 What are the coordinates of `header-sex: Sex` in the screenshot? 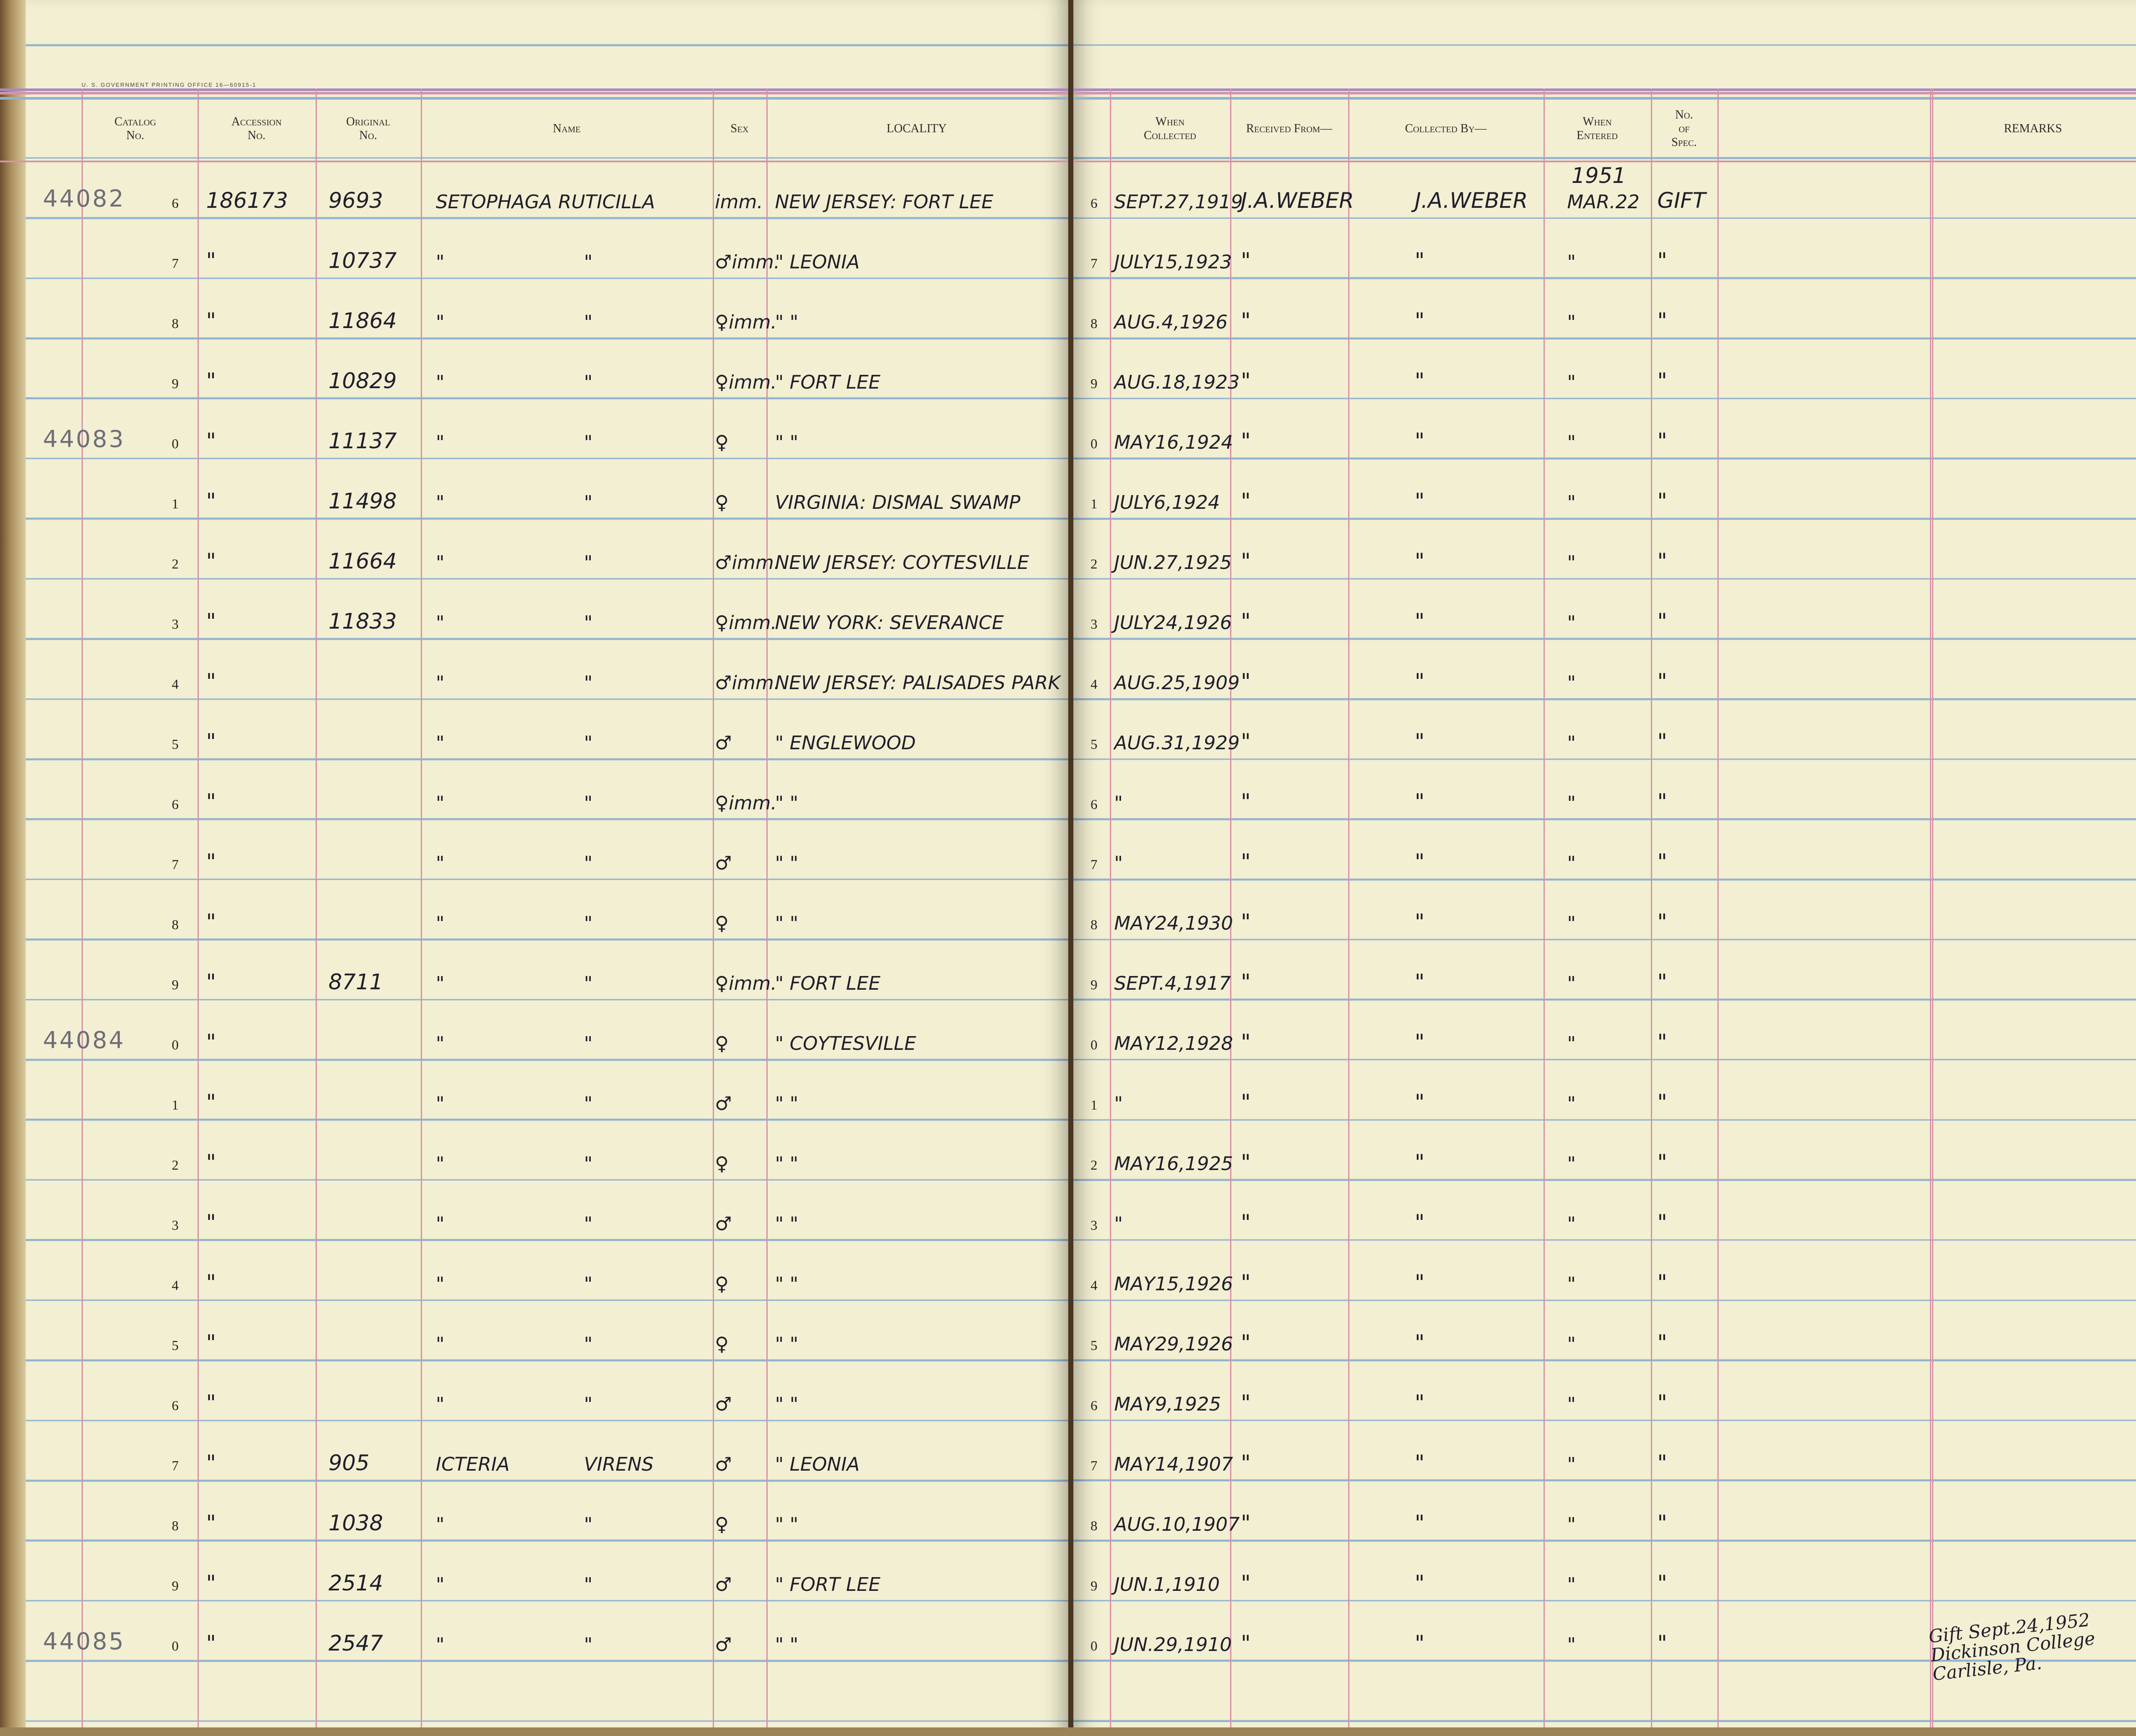 It's located at (739, 128).